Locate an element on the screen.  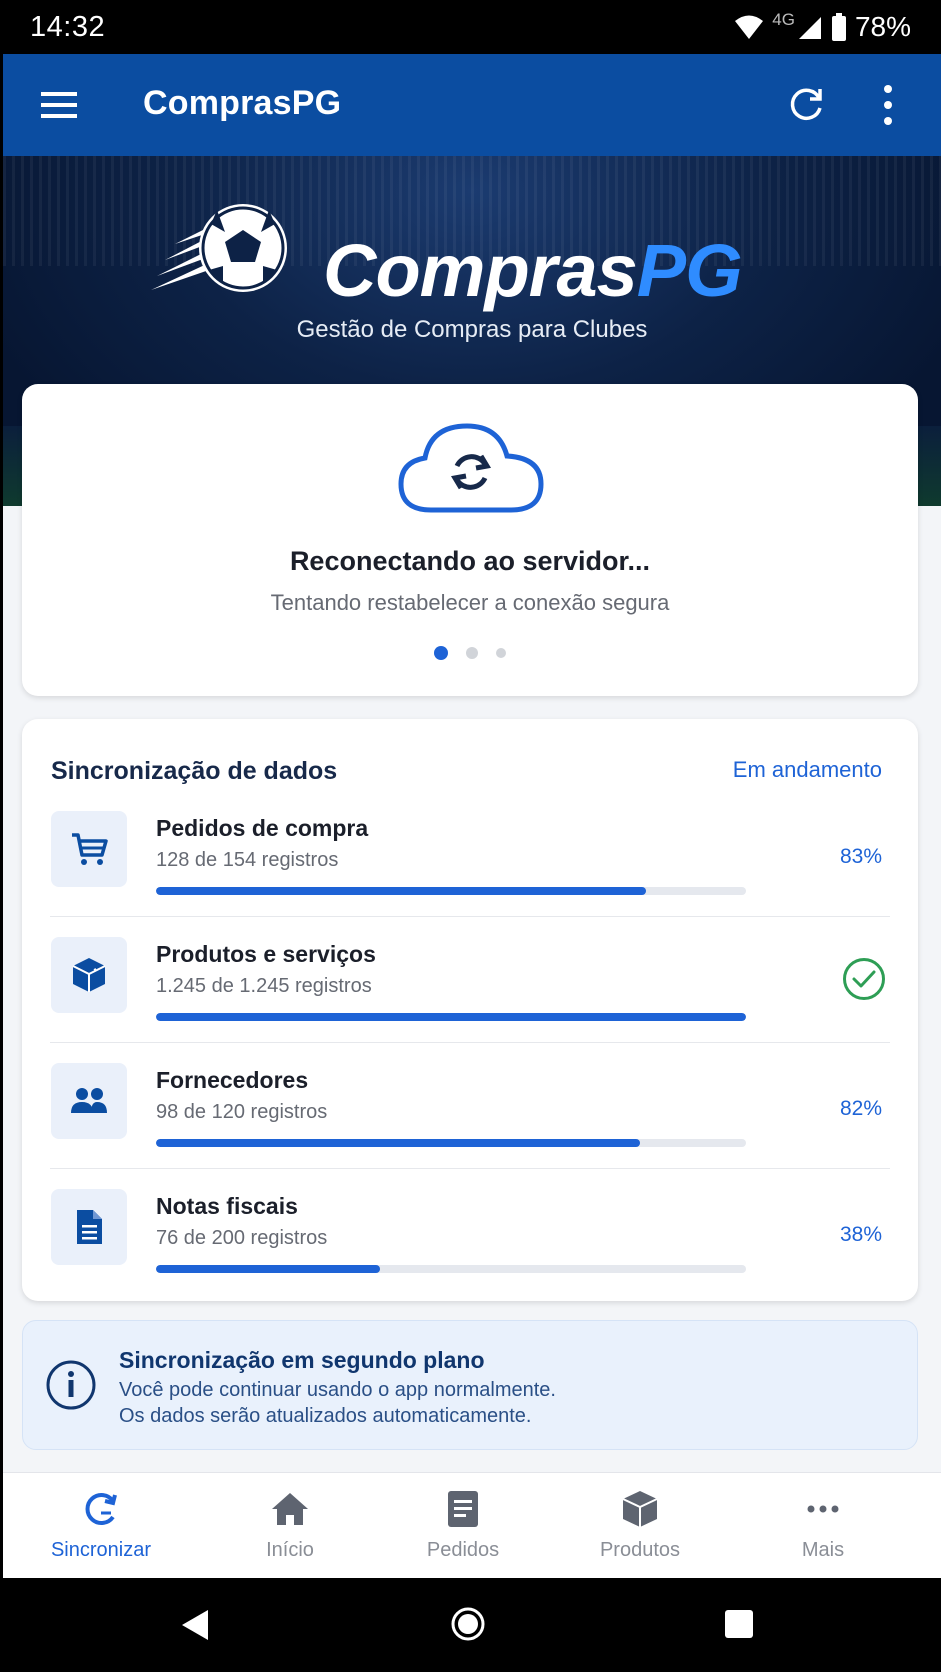
sync-row-fornecedores: Fornecedores 98 de 120 registros 82% is located at coordinates (470, 1106).